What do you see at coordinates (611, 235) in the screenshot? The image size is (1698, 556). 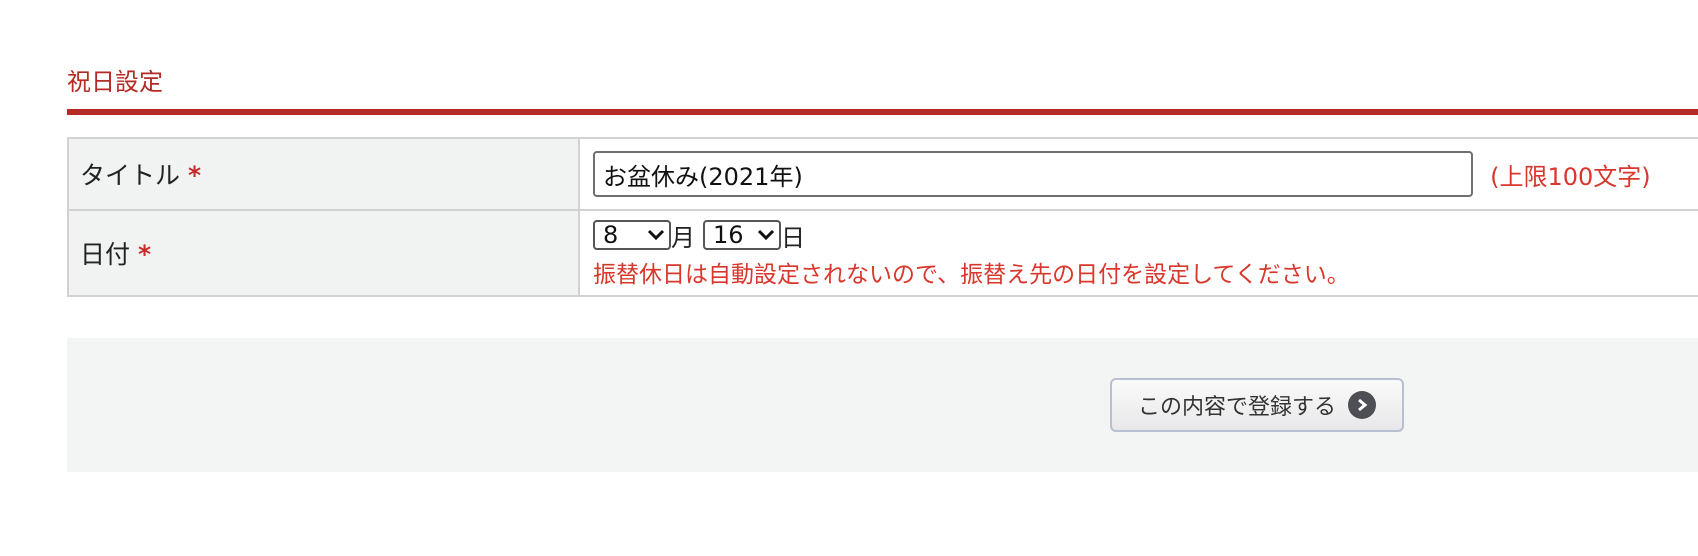 I see `month-select-value: 8` at bounding box center [611, 235].